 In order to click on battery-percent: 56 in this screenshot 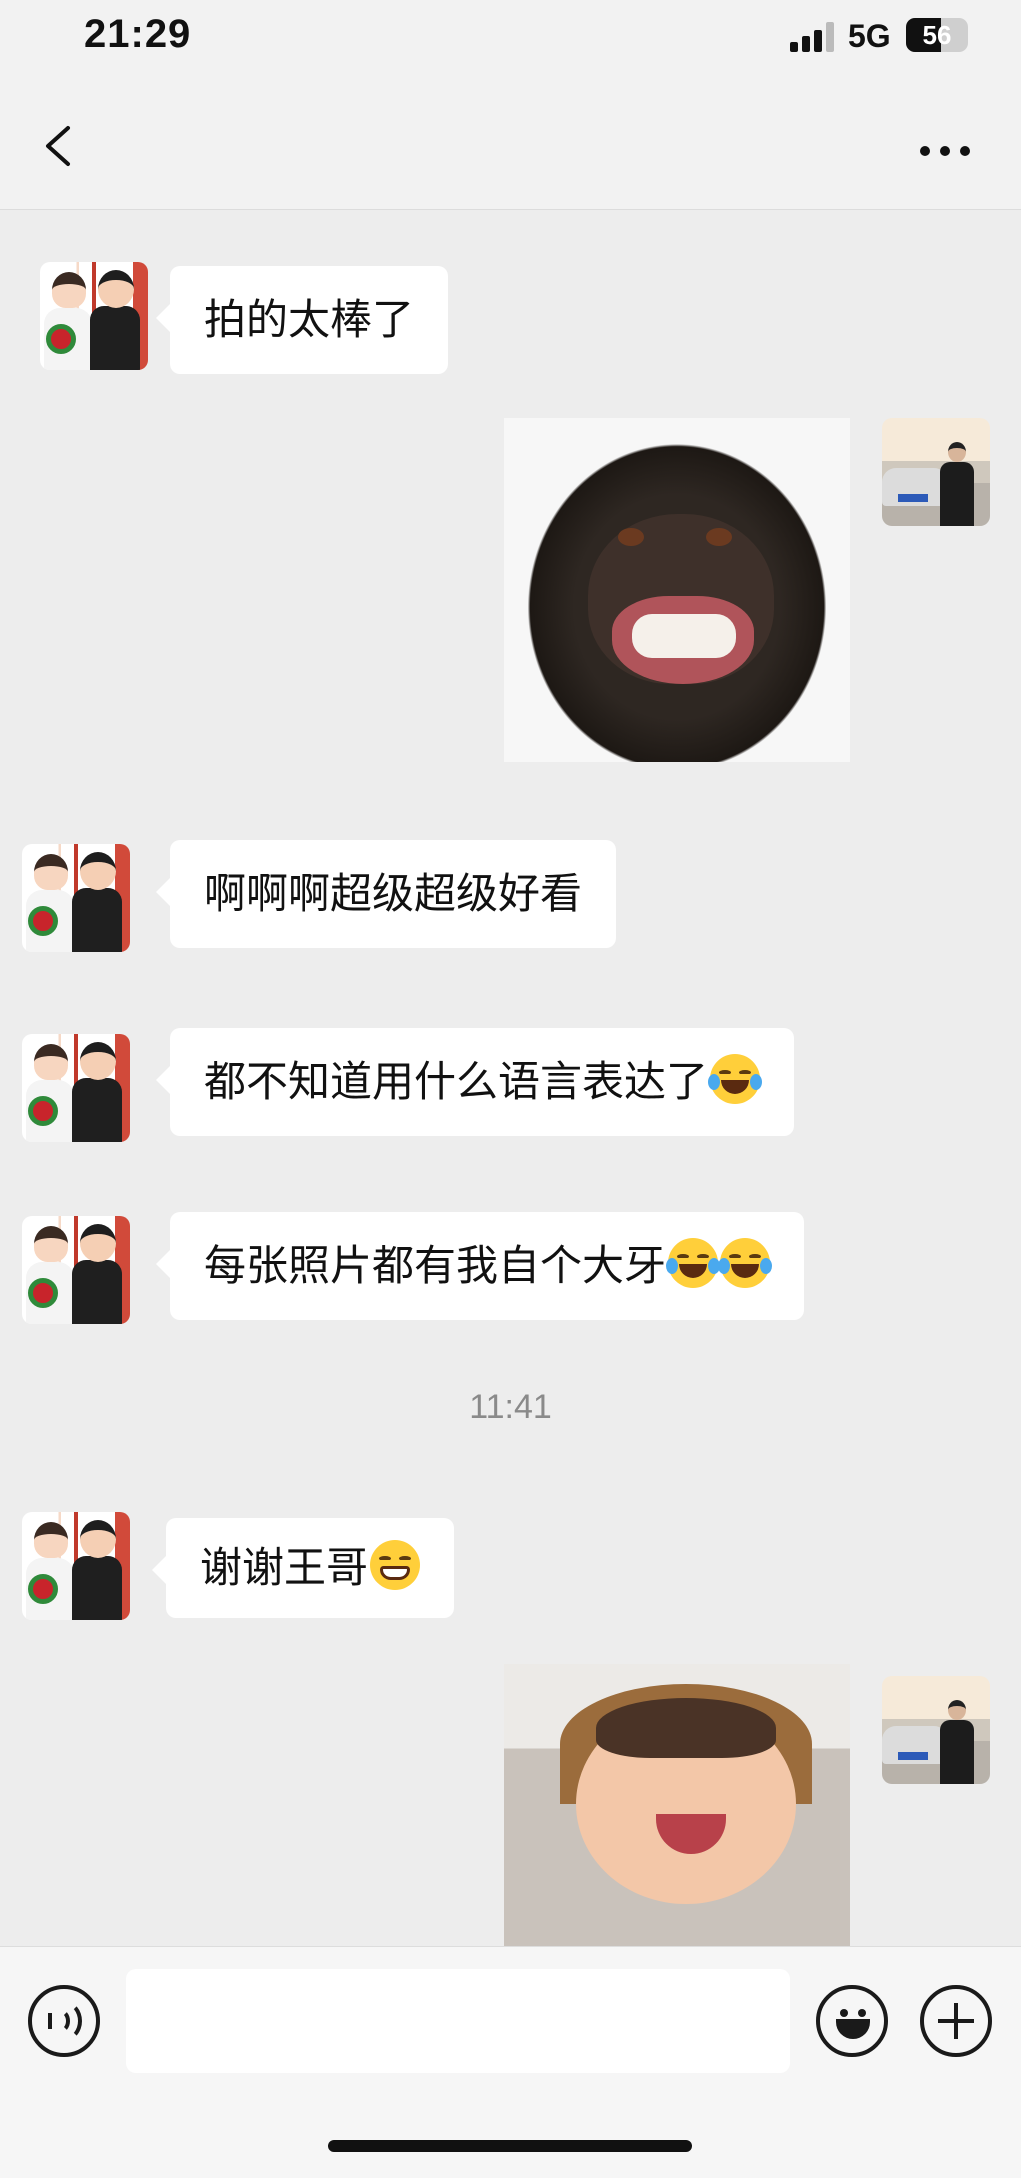, I will do `click(937, 35)`.